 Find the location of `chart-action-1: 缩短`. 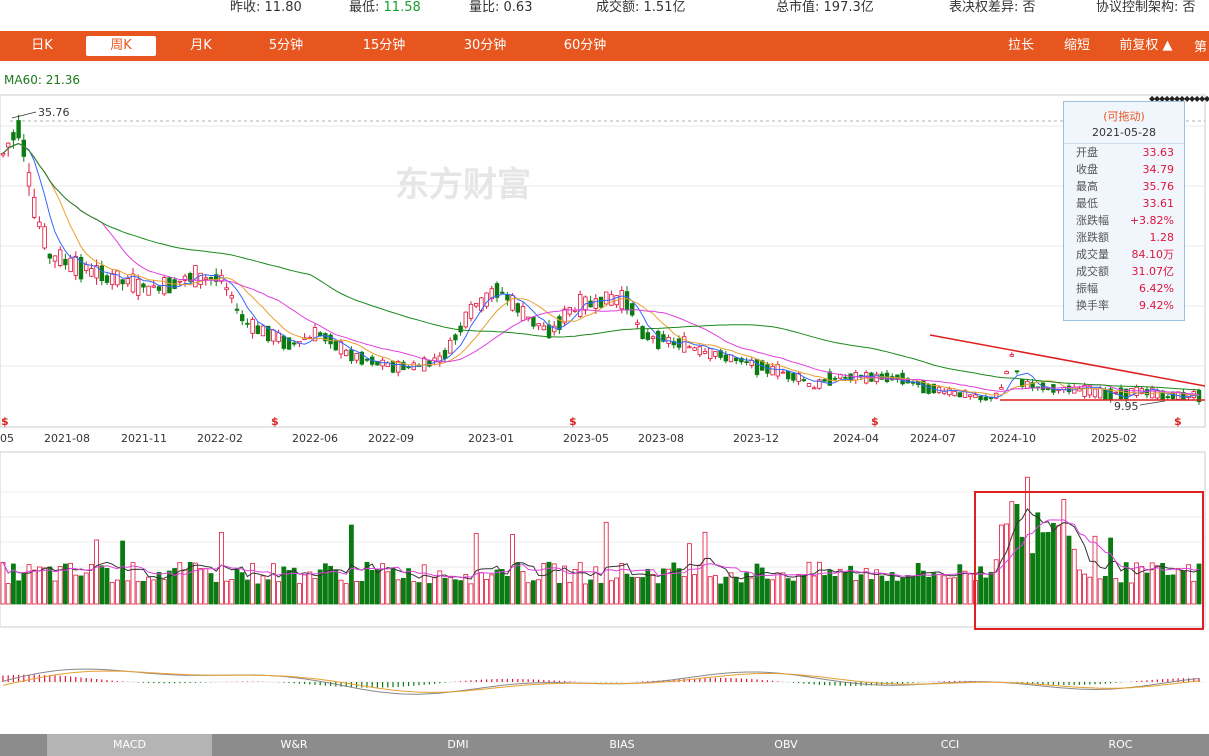

chart-action-1: 缩短 is located at coordinates (1077, 46).